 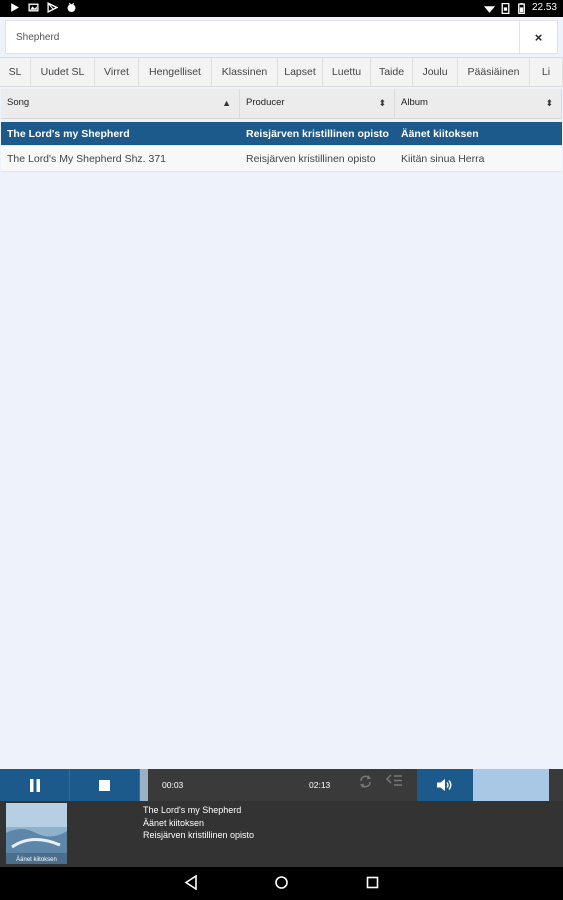 I want to click on table-header: Song ▲ Producer ⬍ Album ⬍, so click(x=281, y=104).